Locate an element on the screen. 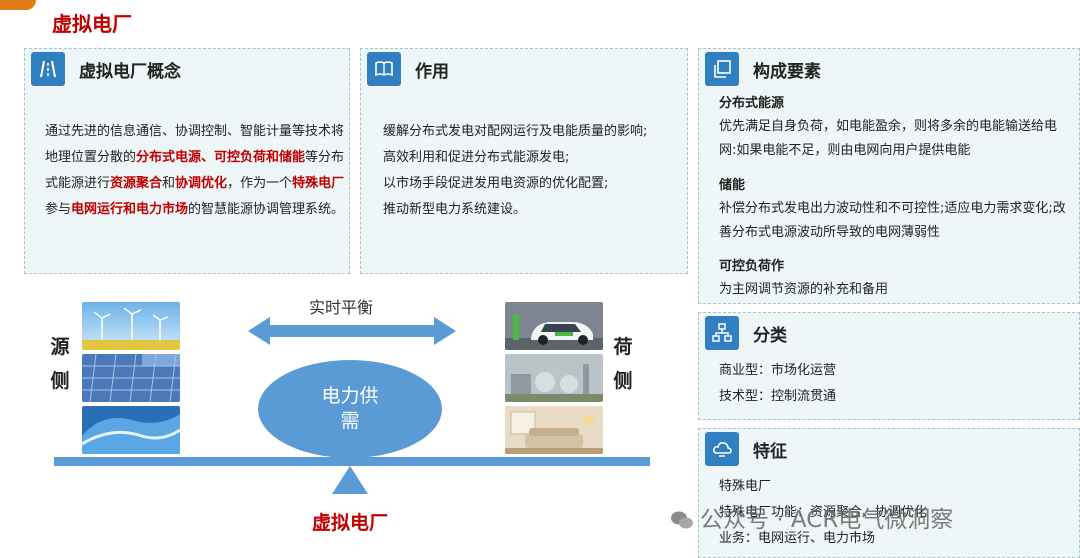 The image size is (1080, 558). classification-panel: 分类 商业型：市场化运营 技术型：控制流贯通 is located at coordinates (889, 366).